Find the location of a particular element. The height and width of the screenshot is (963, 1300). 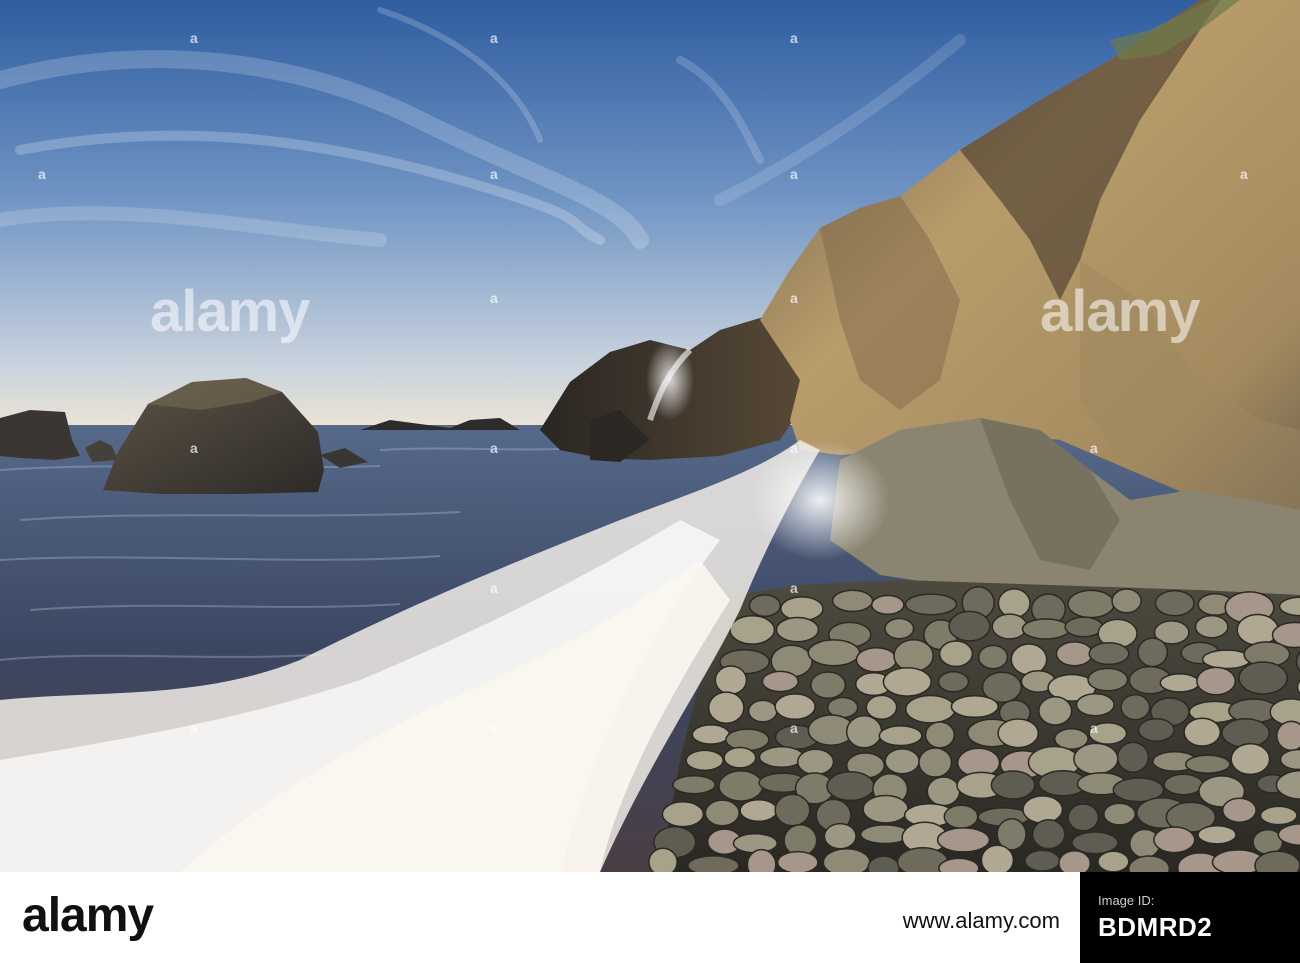

image-id-value: BDMRD2 is located at coordinates (1155, 926).